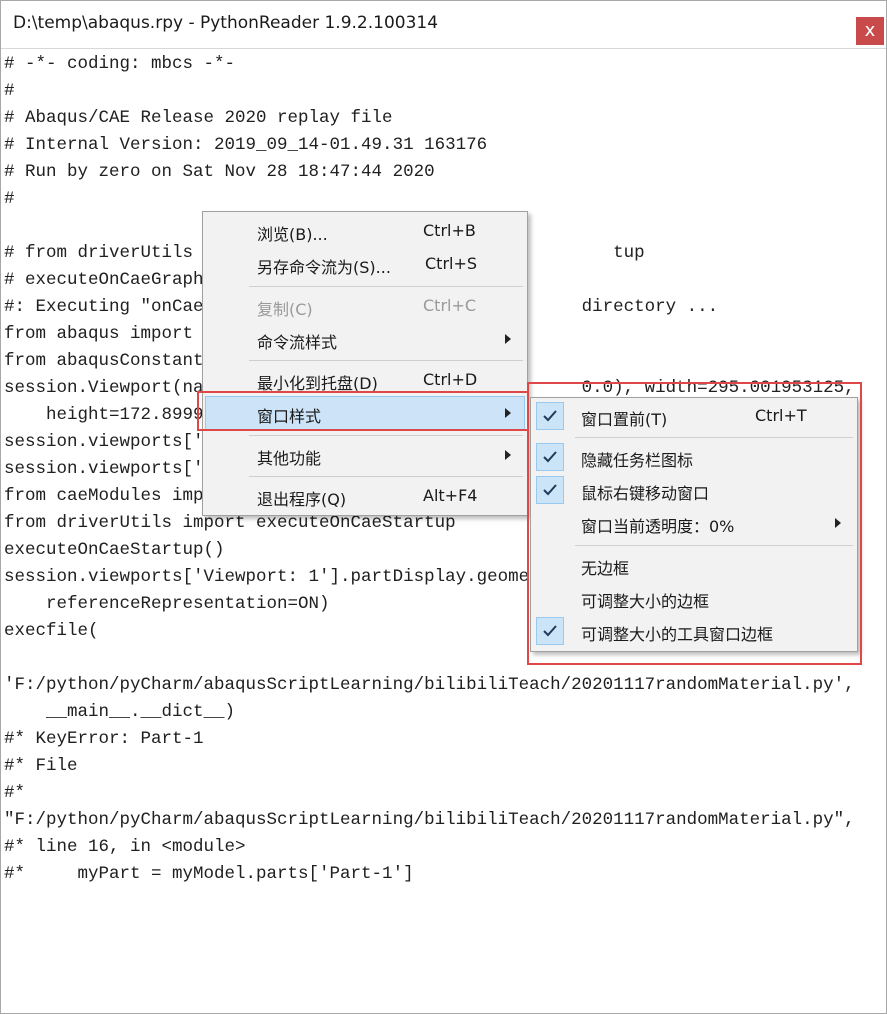  What do you see at coordinates (51, 631) in the screenshot?
I see `code-line: execfile(` at bounding box center [51, 631].